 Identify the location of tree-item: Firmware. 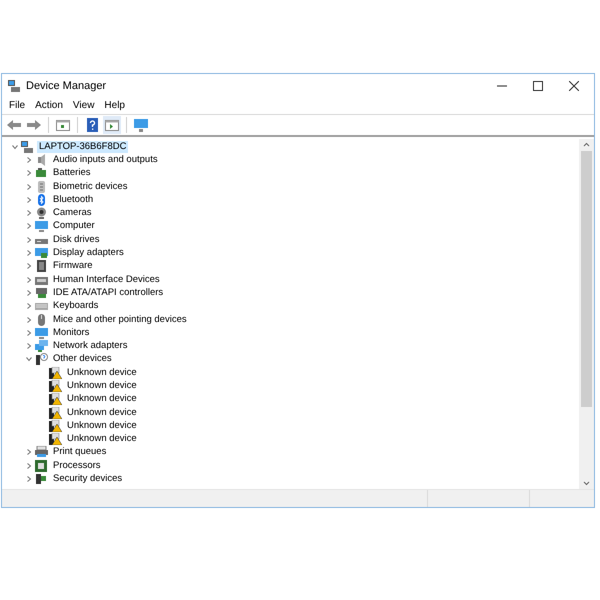
(73, 266).